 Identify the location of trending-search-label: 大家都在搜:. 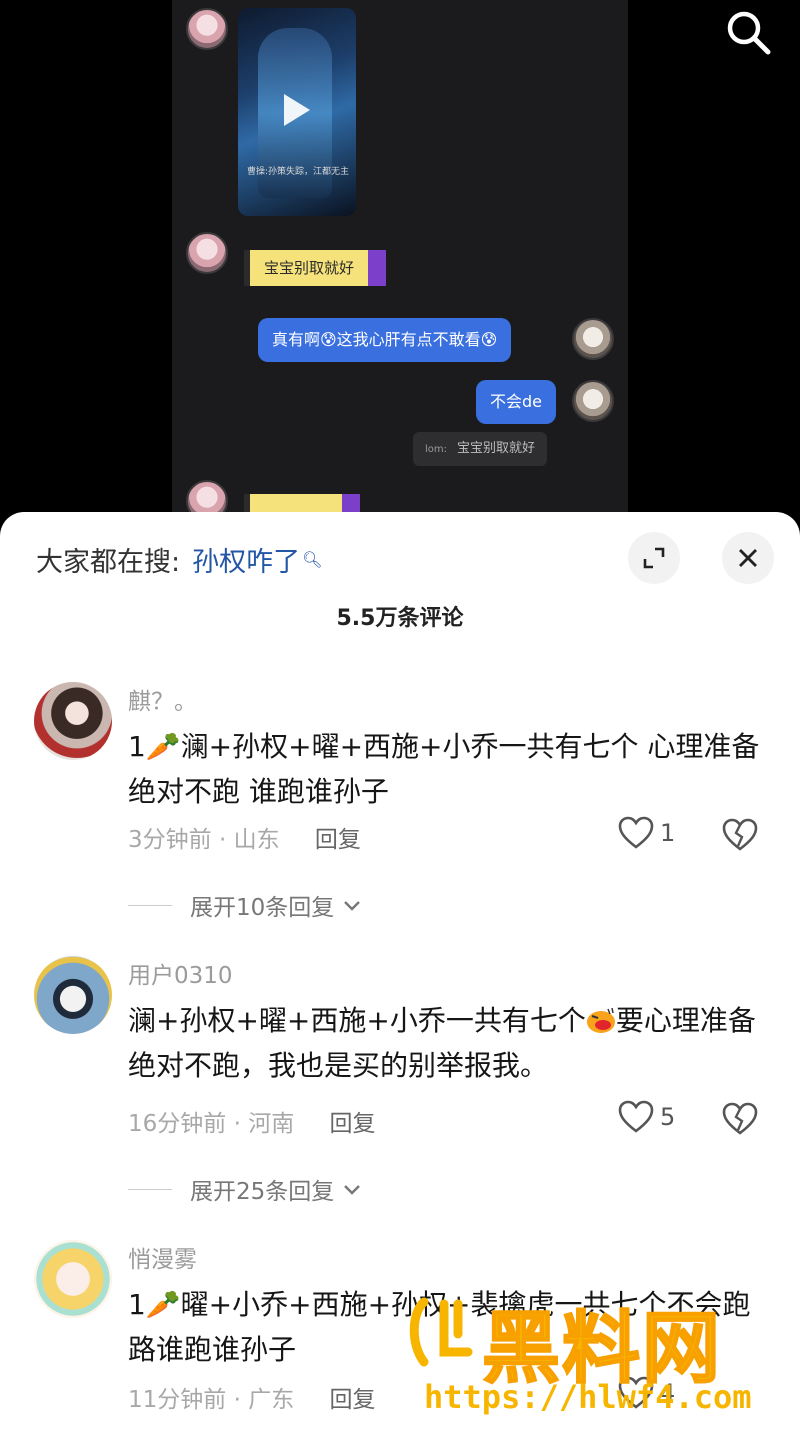
(108, 562).